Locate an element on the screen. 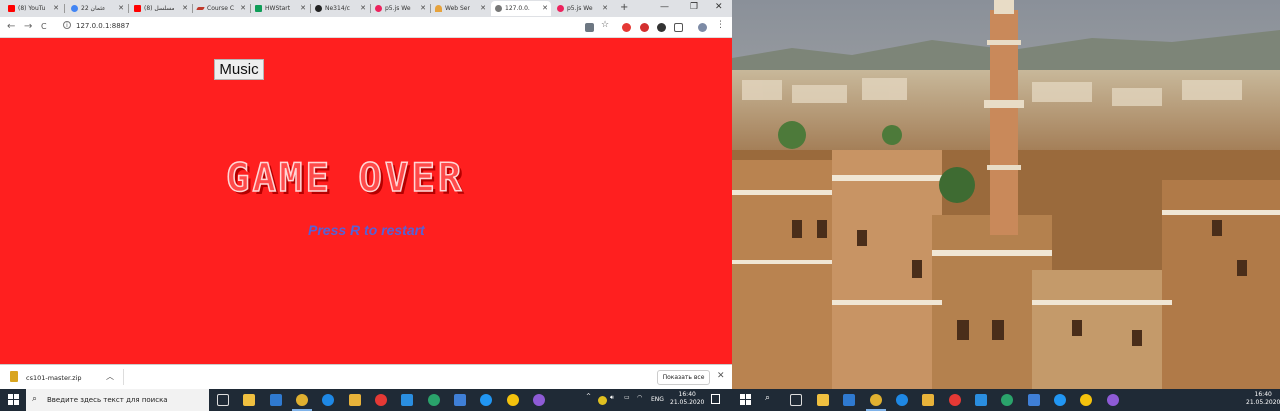  globe-icon is located at coordinates (498, 8).